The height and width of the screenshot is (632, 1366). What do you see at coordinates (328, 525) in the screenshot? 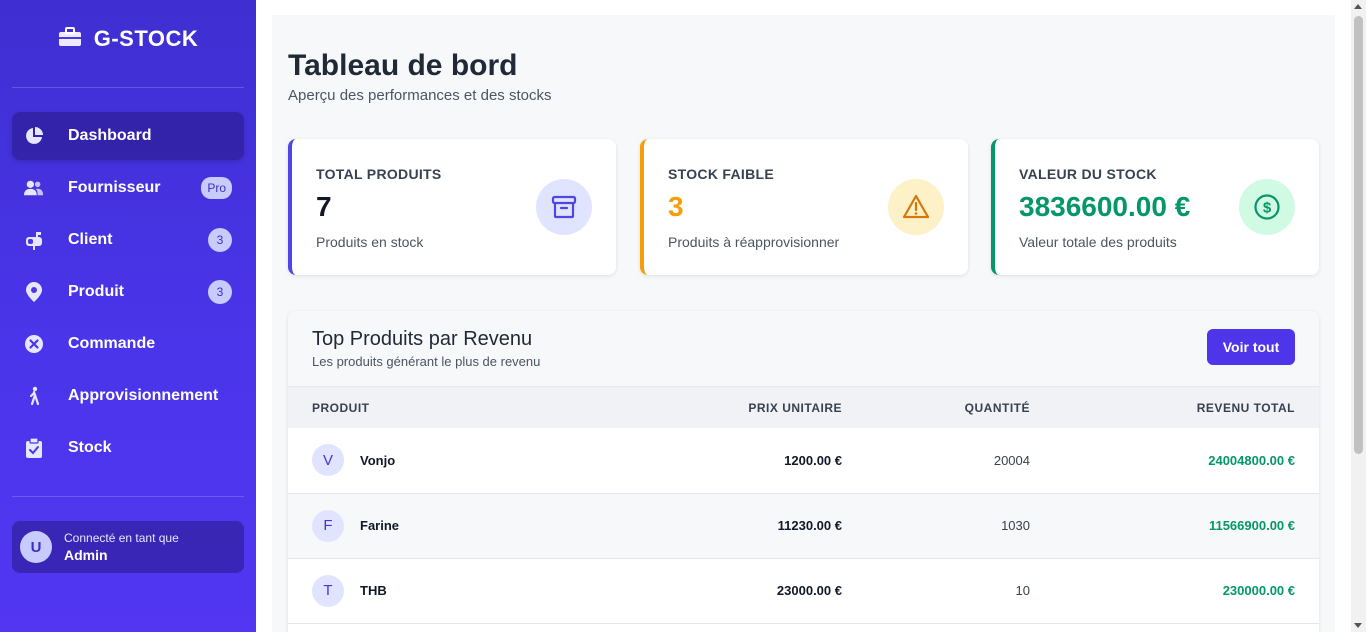
I see `product-avatar: F` at bounding box center [328, 525].